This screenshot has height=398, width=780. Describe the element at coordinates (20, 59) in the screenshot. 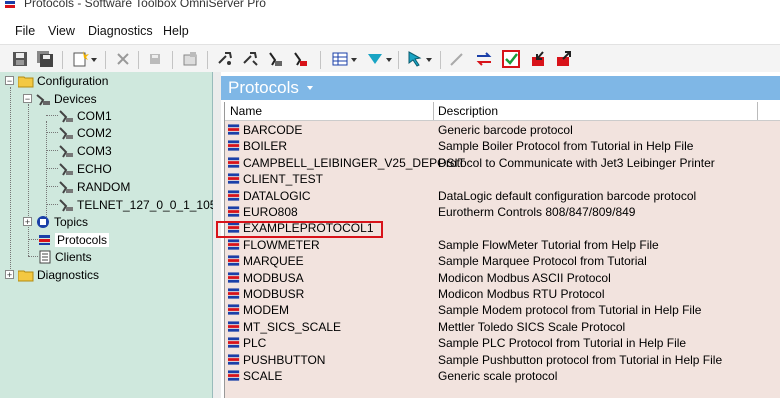

I see `save-icon` at that location.